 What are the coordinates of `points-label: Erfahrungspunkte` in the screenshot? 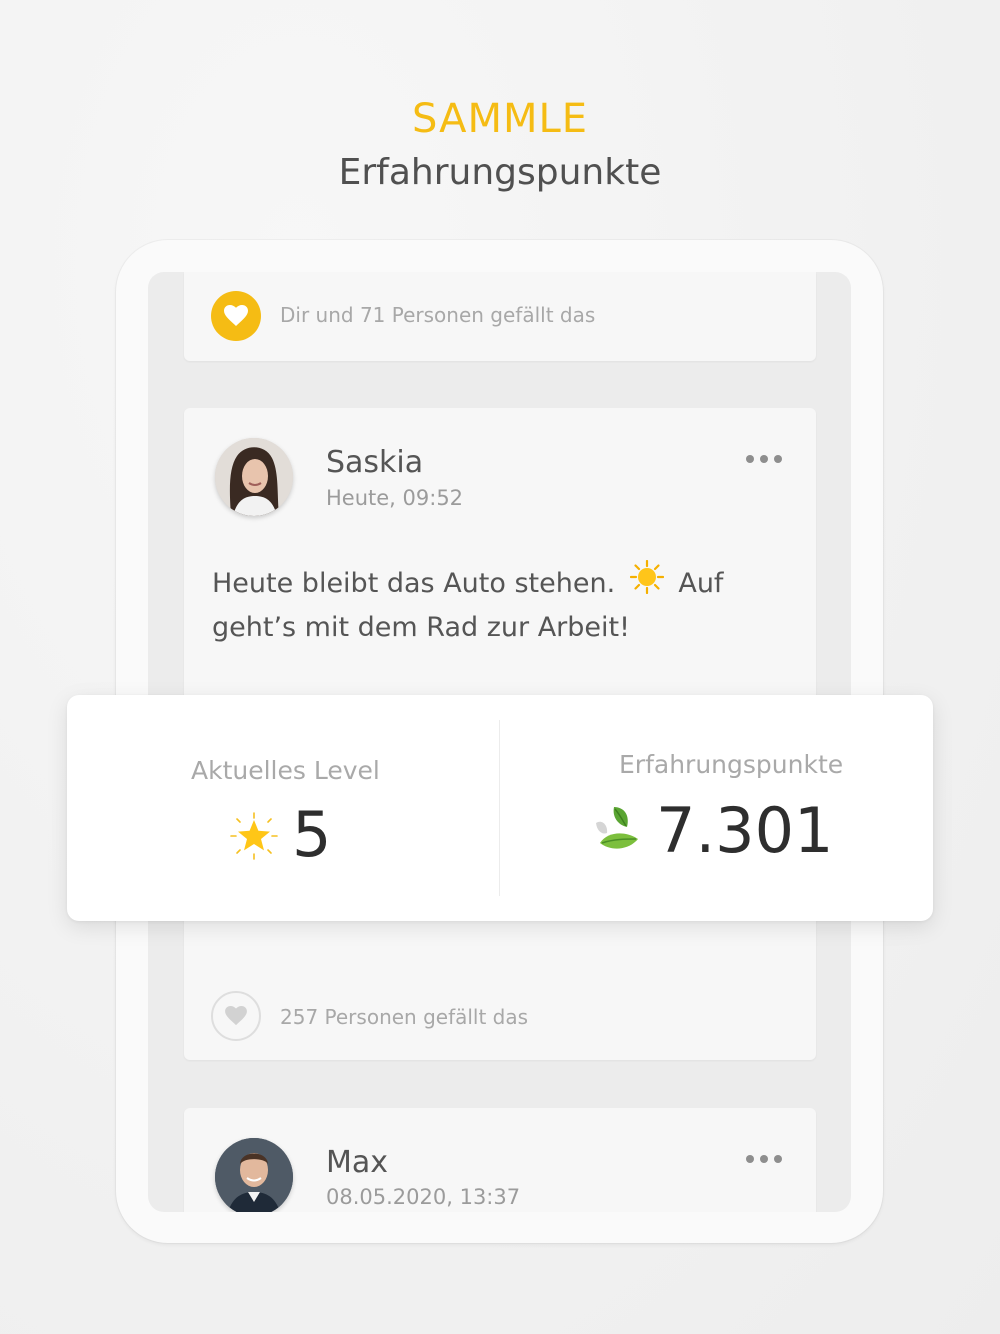 It's located at (731, 764).